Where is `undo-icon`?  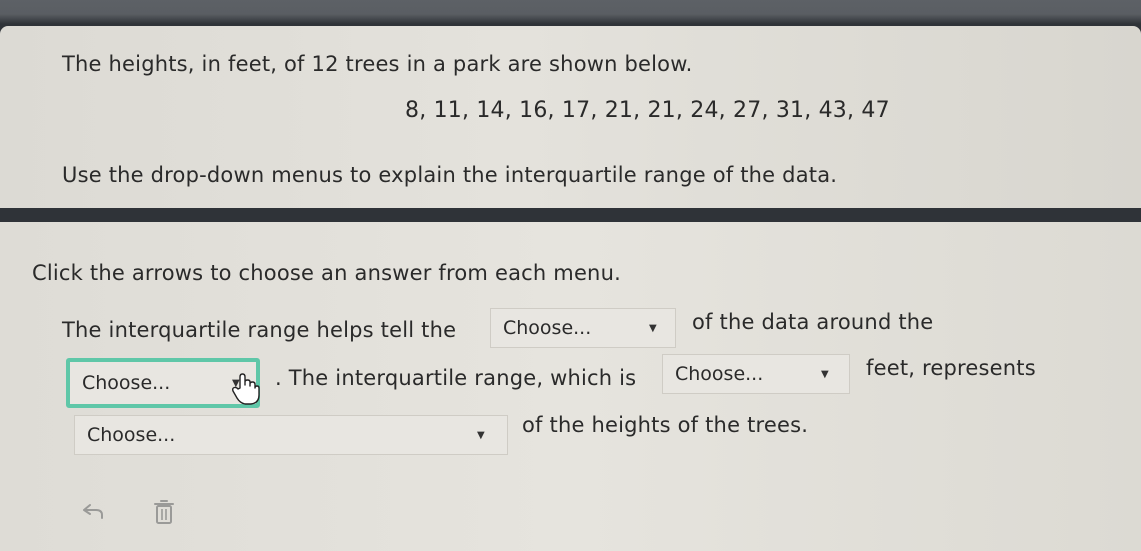 undo-icon is located at coordinates (92, 512).